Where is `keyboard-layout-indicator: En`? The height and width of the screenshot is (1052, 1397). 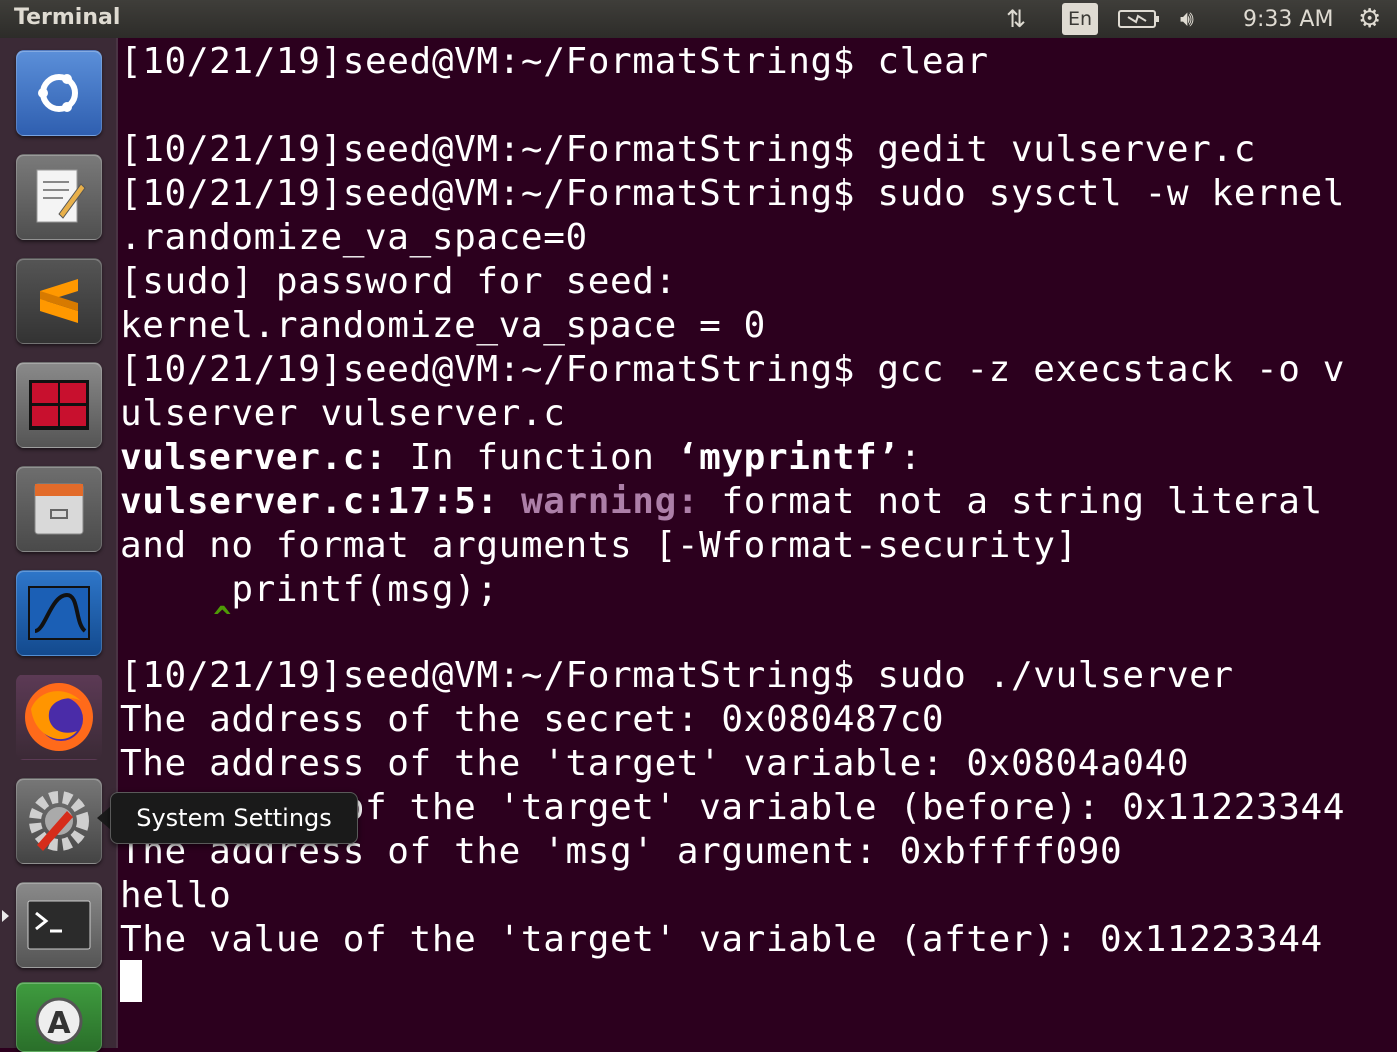 keyboard-layout-indicator: En is located at coordinates (1080, 19).